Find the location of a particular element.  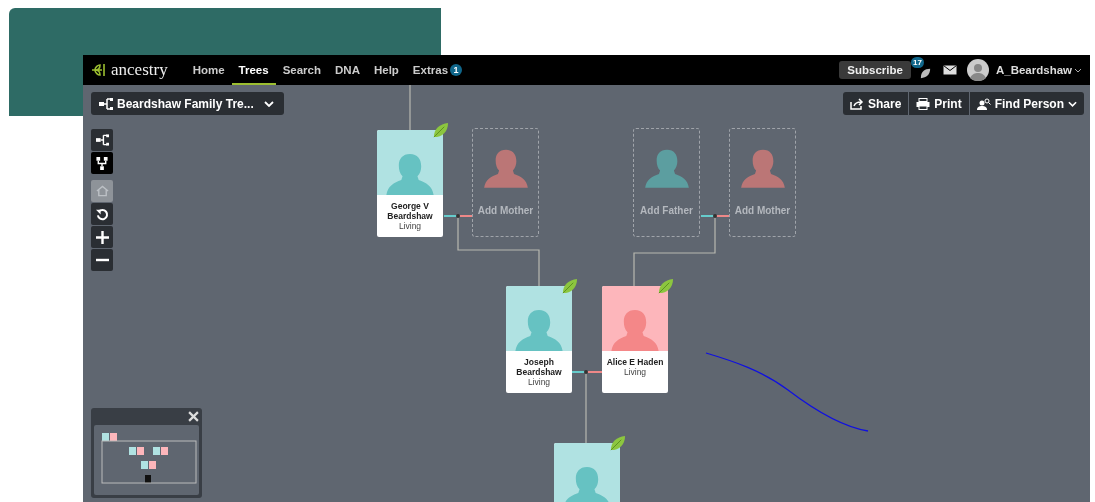

reset-icon is located at coordinates (102, 214).